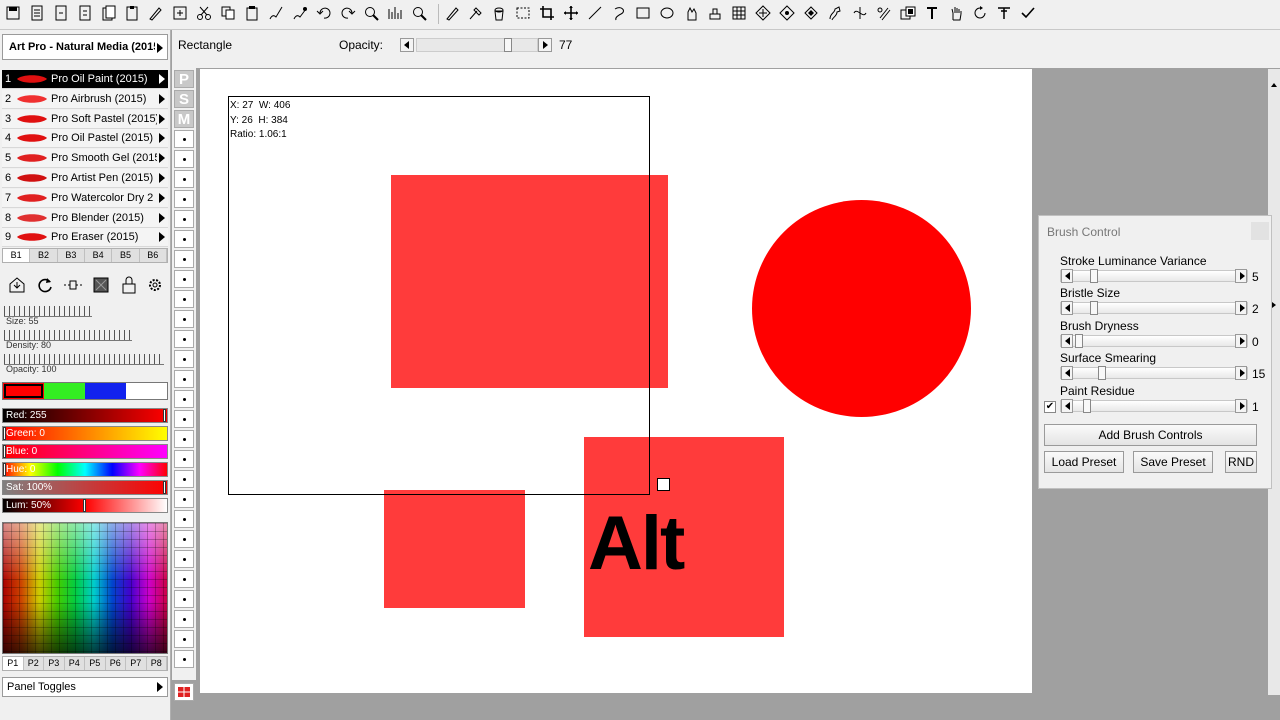 This screenshot has width=1280, height=720. What do you see at coordinates (85, 687) in the screenshot?
I see `panel-toggles-button: Panel Toggles` at bounding box center [85, 687].